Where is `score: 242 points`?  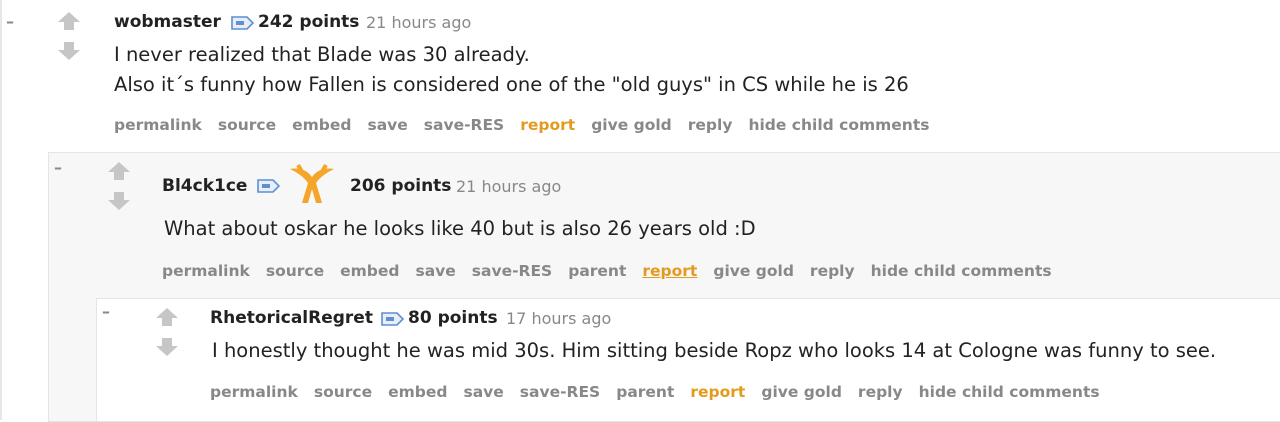 score: 242 points is located at coordinates (309, 22).